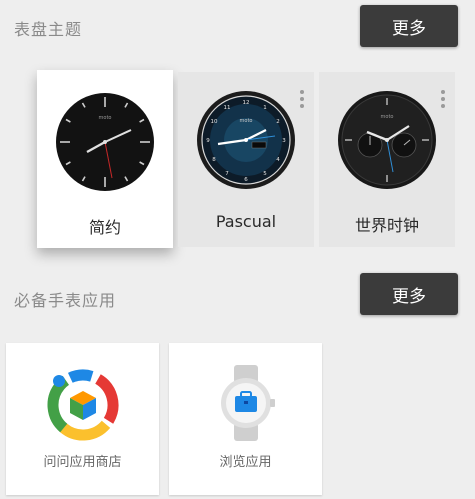 Image resolution: width=475 pixels, height=499 pixels. What do you see at coordinates (246, 103) in the screenshot?
I see `svg-text: 12` at bounding box center [246, 103].